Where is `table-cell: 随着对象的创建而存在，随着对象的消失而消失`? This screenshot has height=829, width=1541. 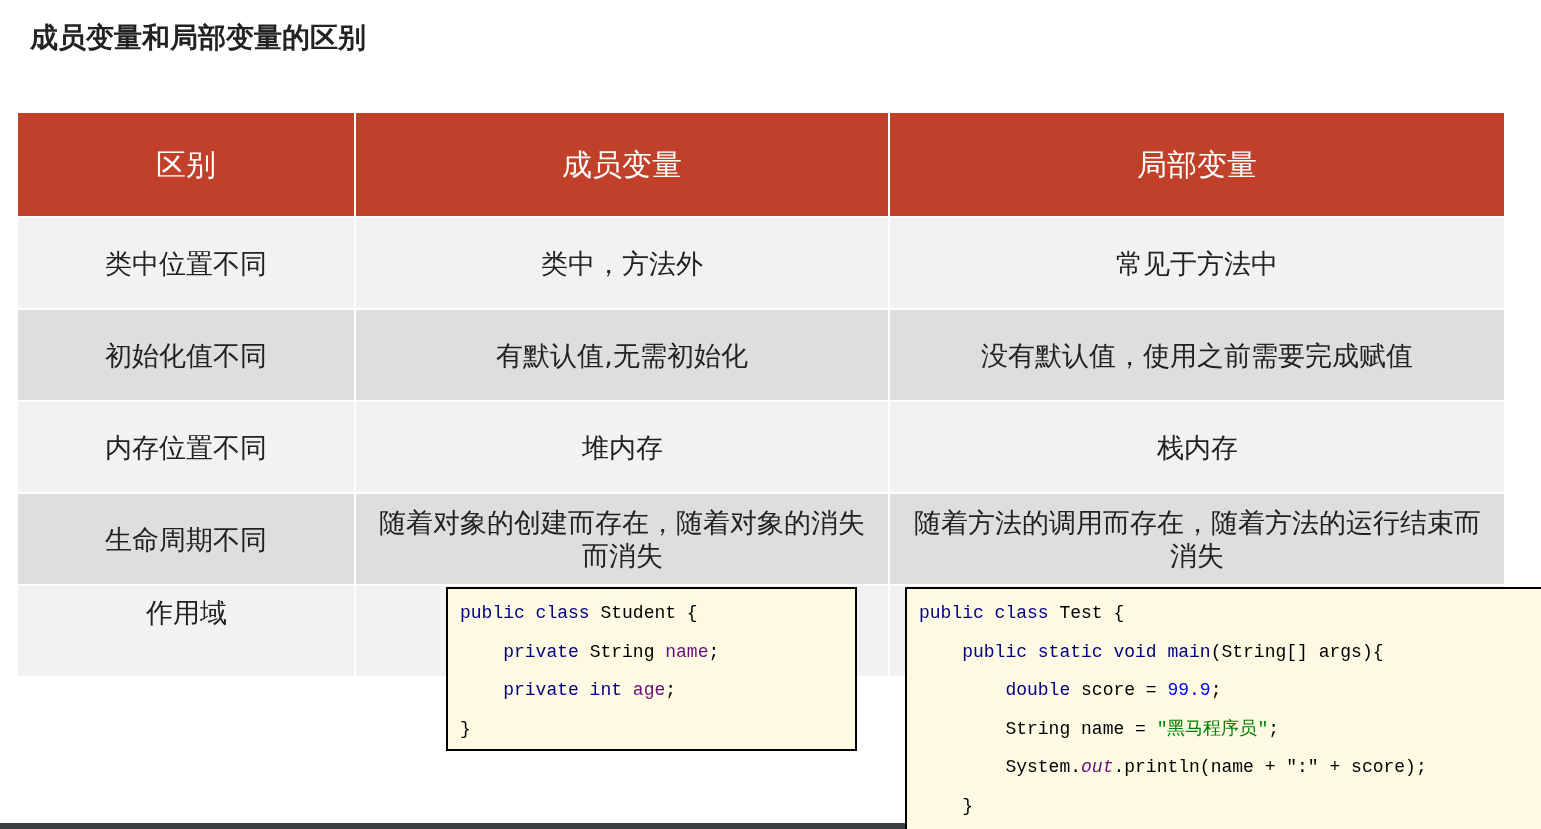
table-cell: 随着对象的创建而存在，随着对象的消失而消失 is located at coordinates (622, 539).